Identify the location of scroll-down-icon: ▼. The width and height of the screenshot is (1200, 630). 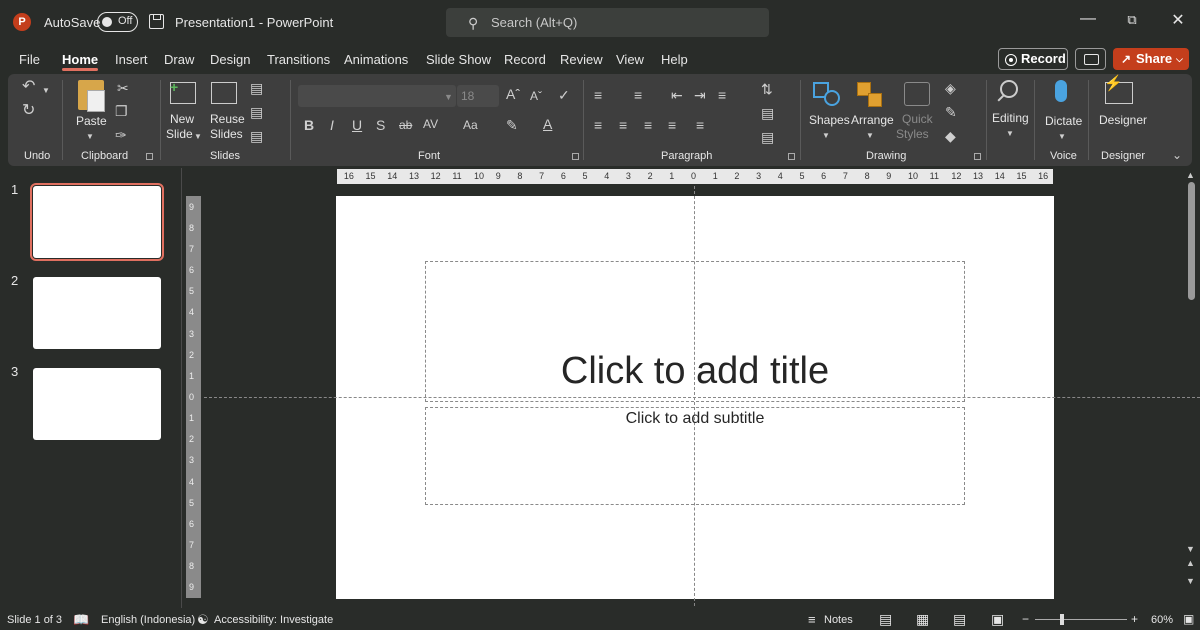
(1190, 549).